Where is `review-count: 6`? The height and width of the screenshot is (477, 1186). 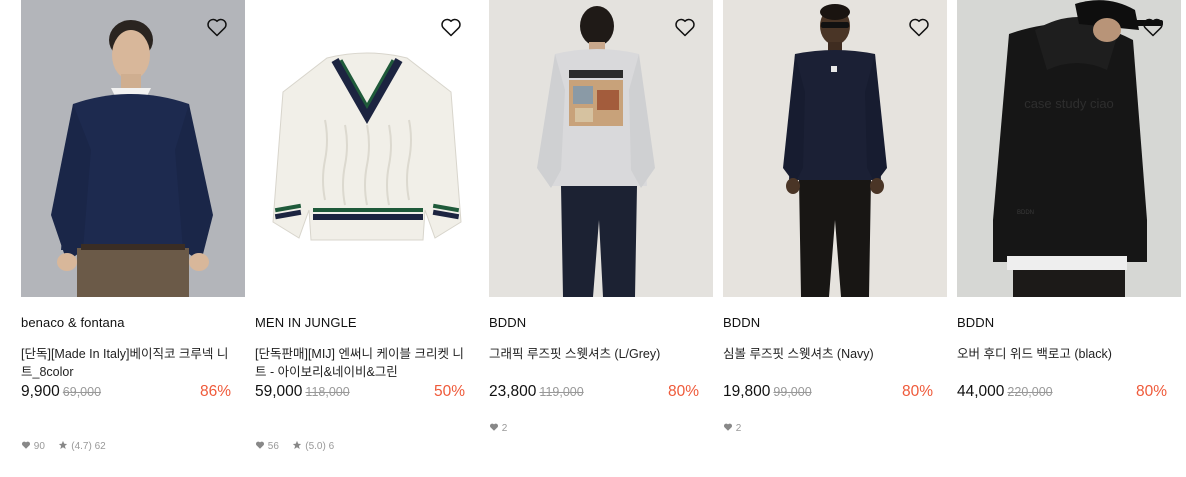 review-count: 6 is located at coordinates (331, 446).